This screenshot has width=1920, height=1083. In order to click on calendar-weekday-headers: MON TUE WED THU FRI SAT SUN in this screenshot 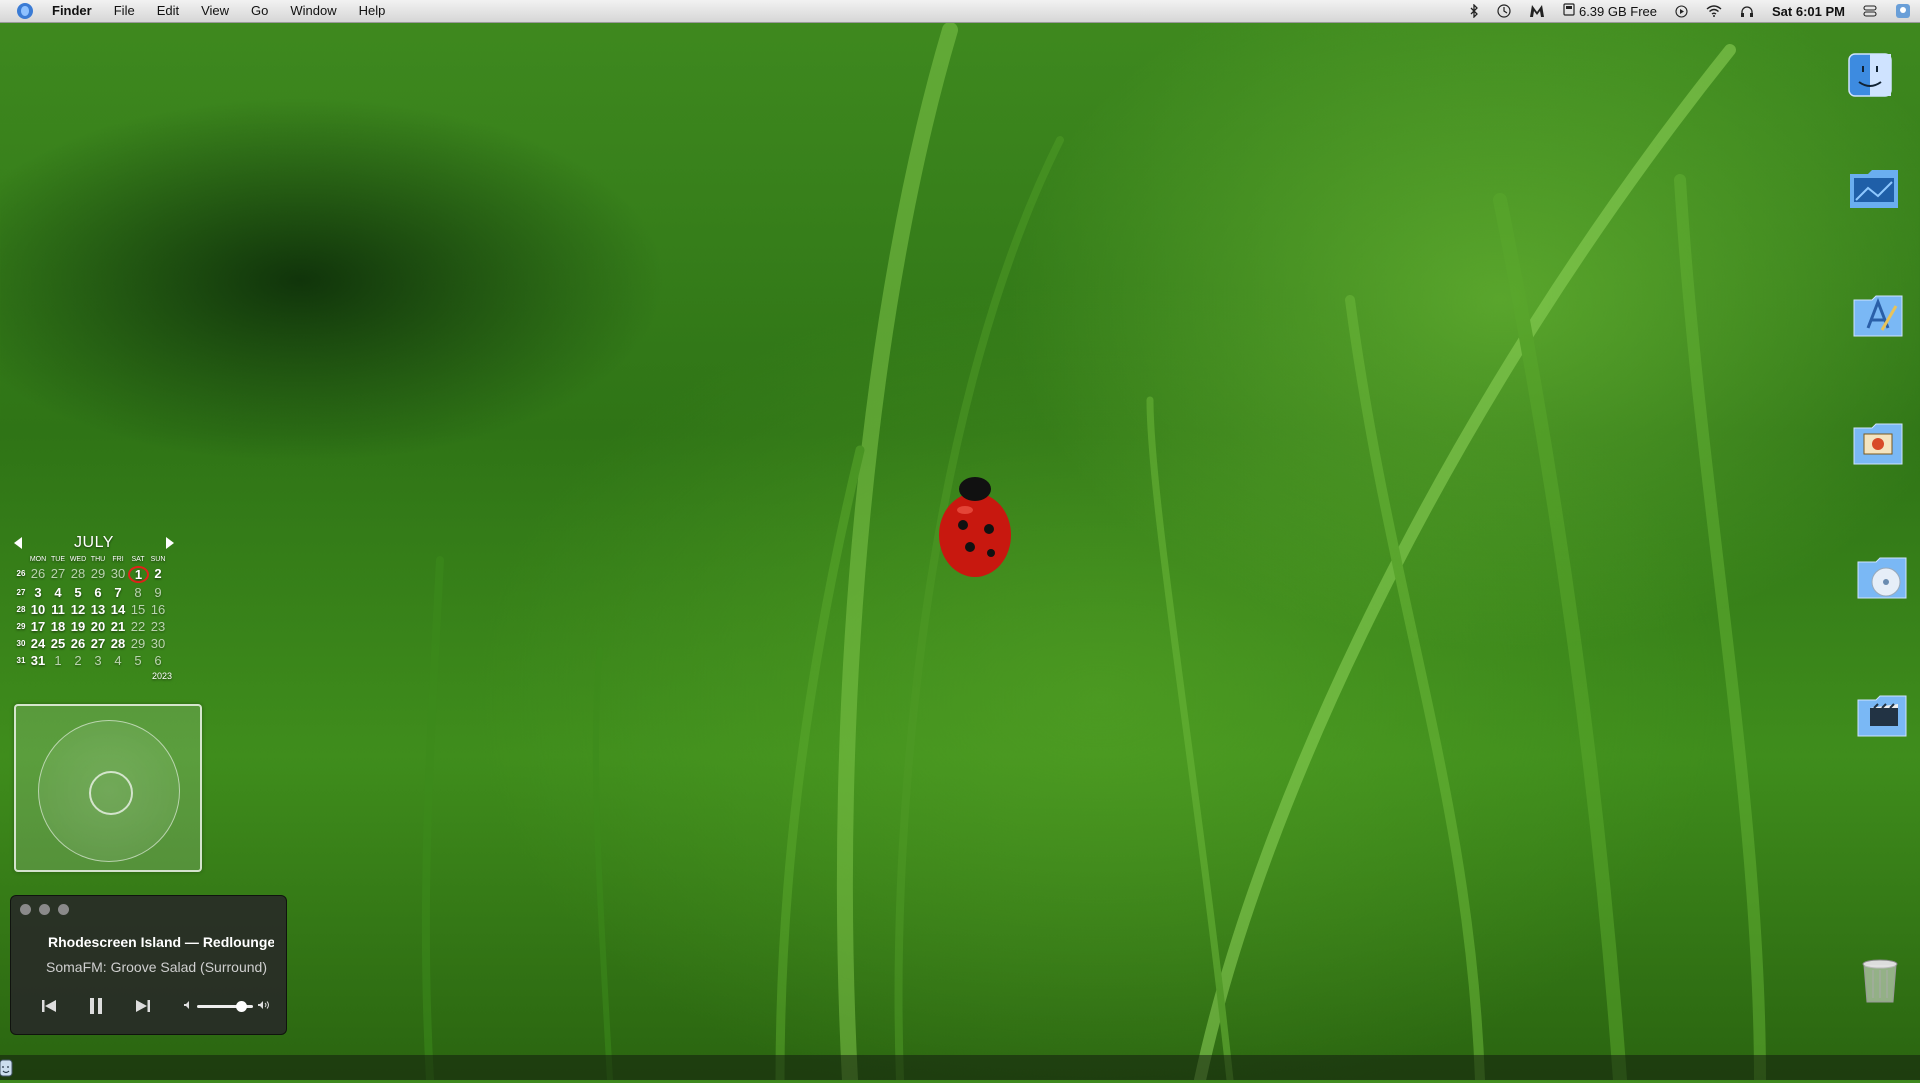, I will do `click(94, 559)`.